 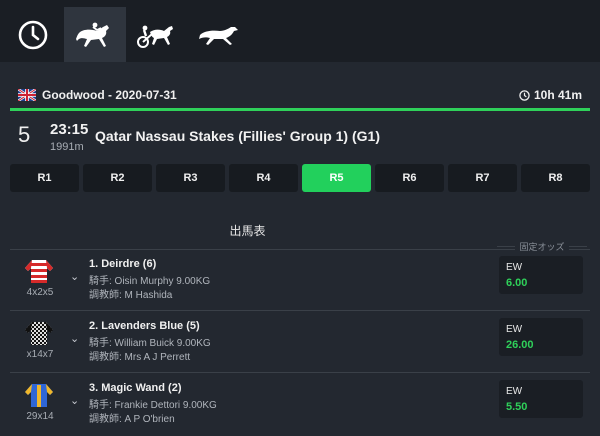 What do you see at coordinates (150, 343) in the screenshot?
I see `runner-jockey: 騎手: William Buick 9.00KG` at bounding box center [150, 343].